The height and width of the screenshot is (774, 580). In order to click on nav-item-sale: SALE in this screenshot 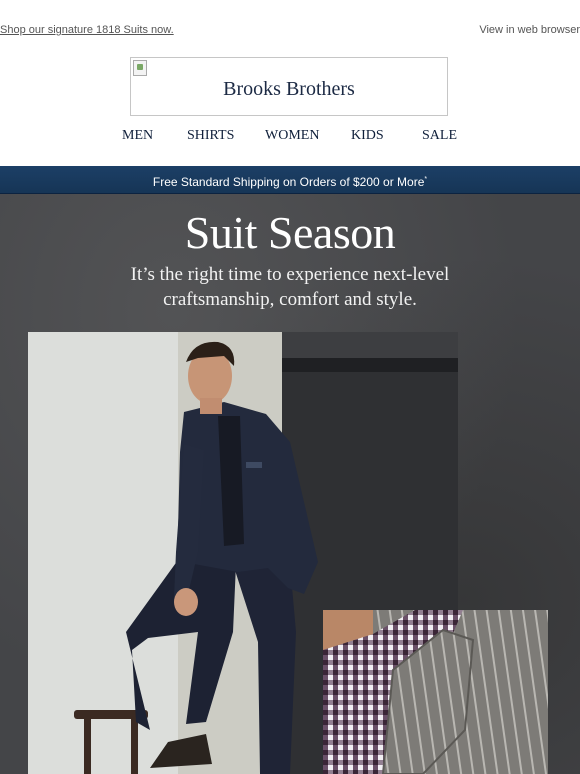, I will do `click(439, 136)`.